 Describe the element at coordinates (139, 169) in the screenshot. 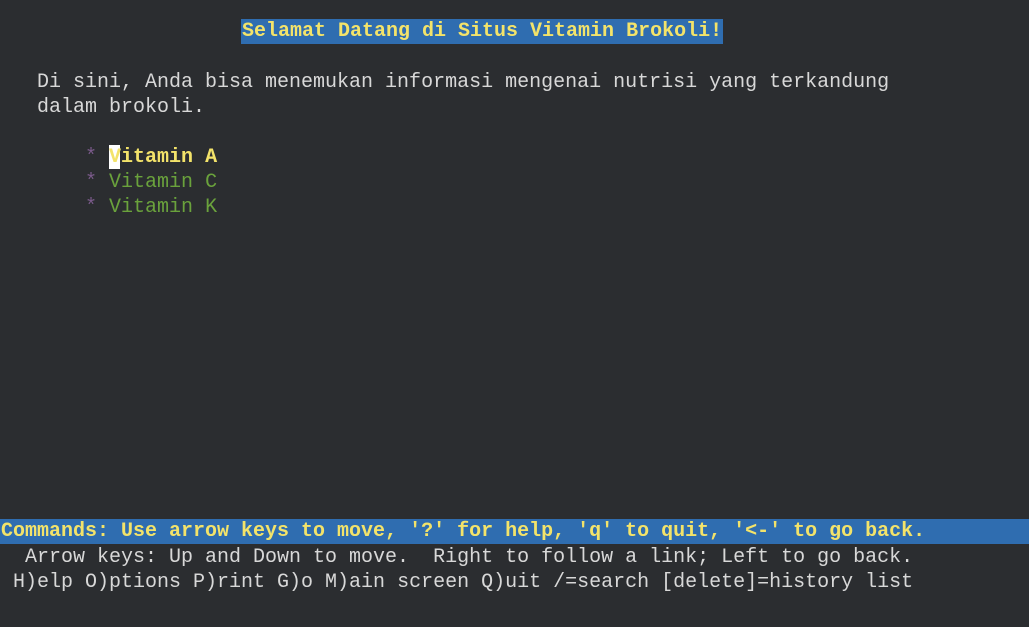

I see `list-item: * Vitamin C` at that location.